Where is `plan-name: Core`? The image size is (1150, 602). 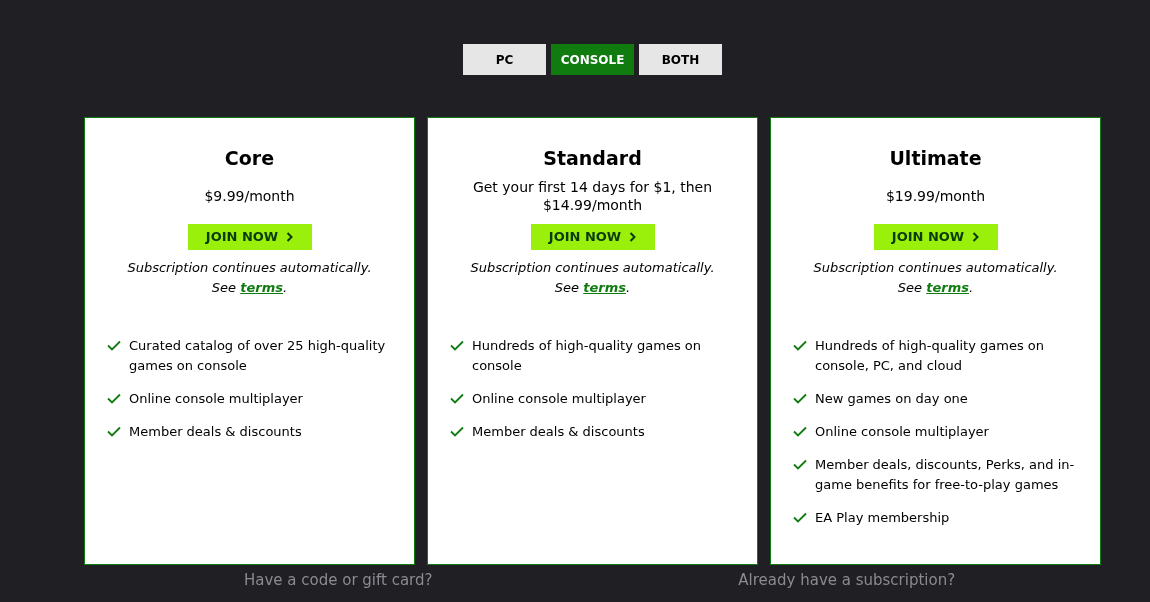
plan-name: Core is located at coordinates (249, 158).